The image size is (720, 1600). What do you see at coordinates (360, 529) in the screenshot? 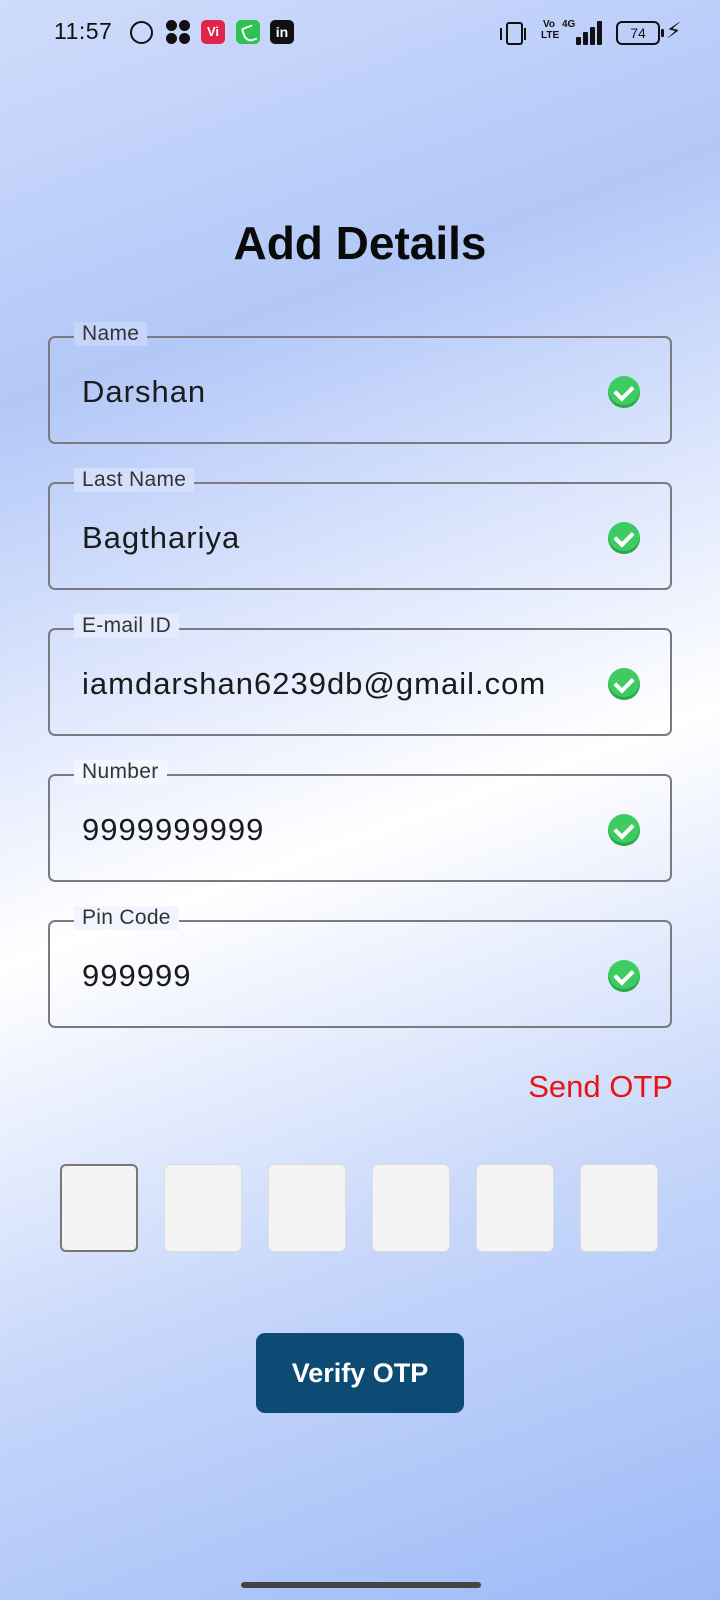
I see `last-name-field: Last Name Bagthariya` at bounding box center [360, 529].